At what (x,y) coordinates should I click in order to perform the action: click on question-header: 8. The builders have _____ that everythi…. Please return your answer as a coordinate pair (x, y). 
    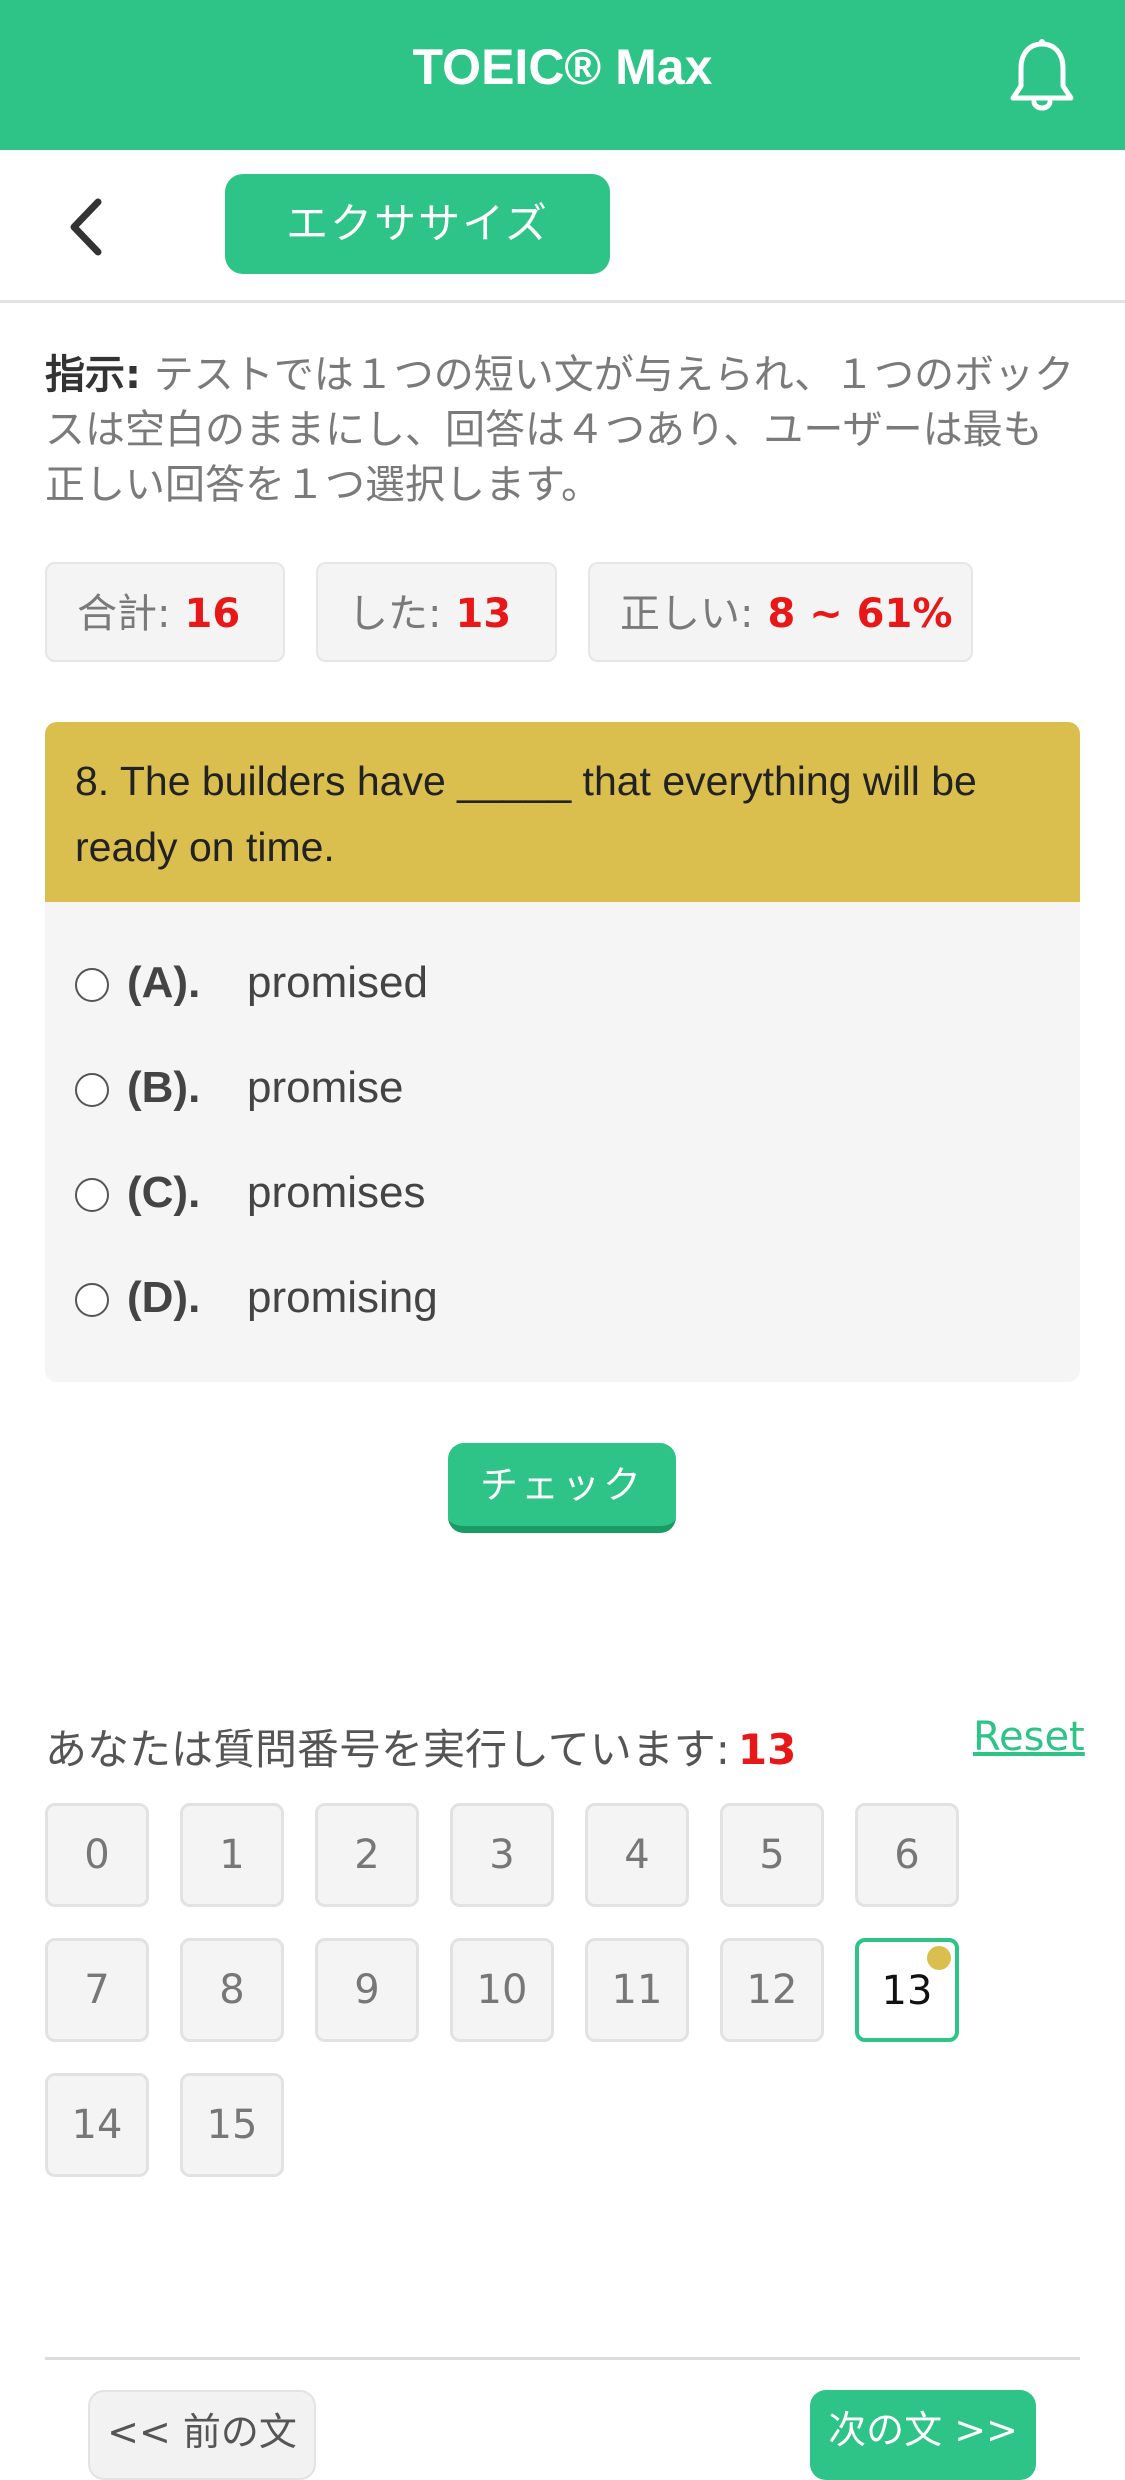
    Looking at the image, I should click on (562, 812).